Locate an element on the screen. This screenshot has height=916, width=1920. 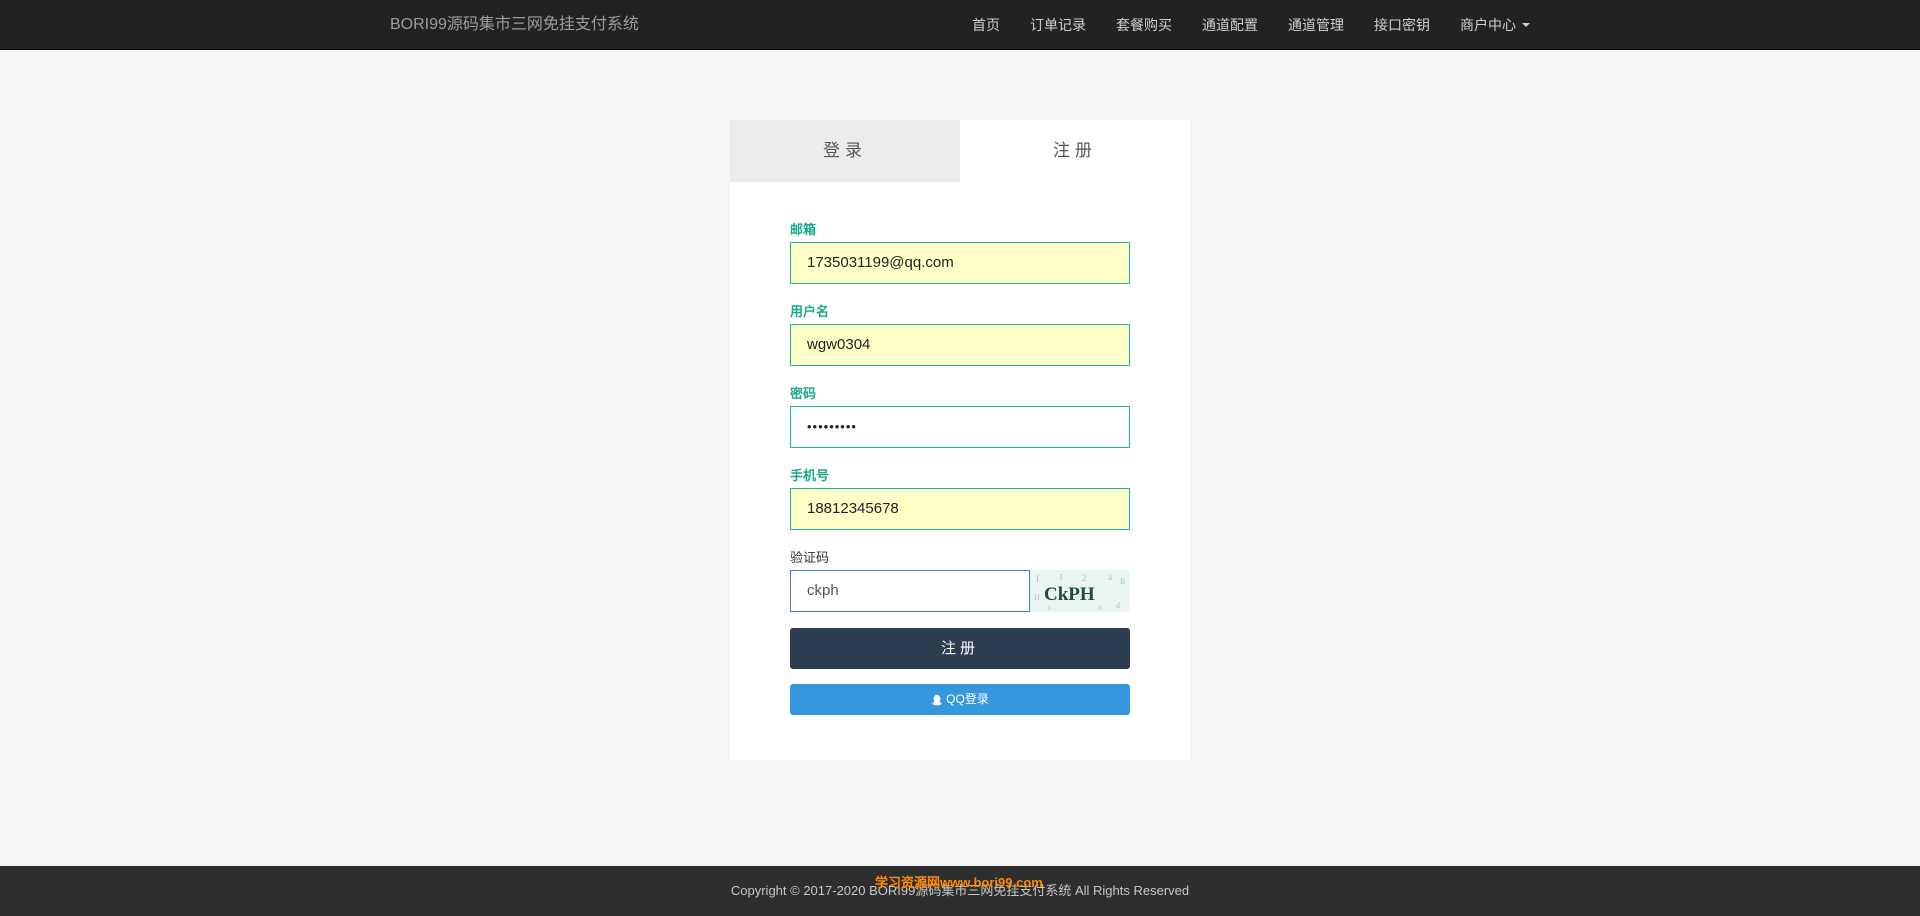
nav-item-merchant-center: 商户中心 is located at coordinates (1495, 25).